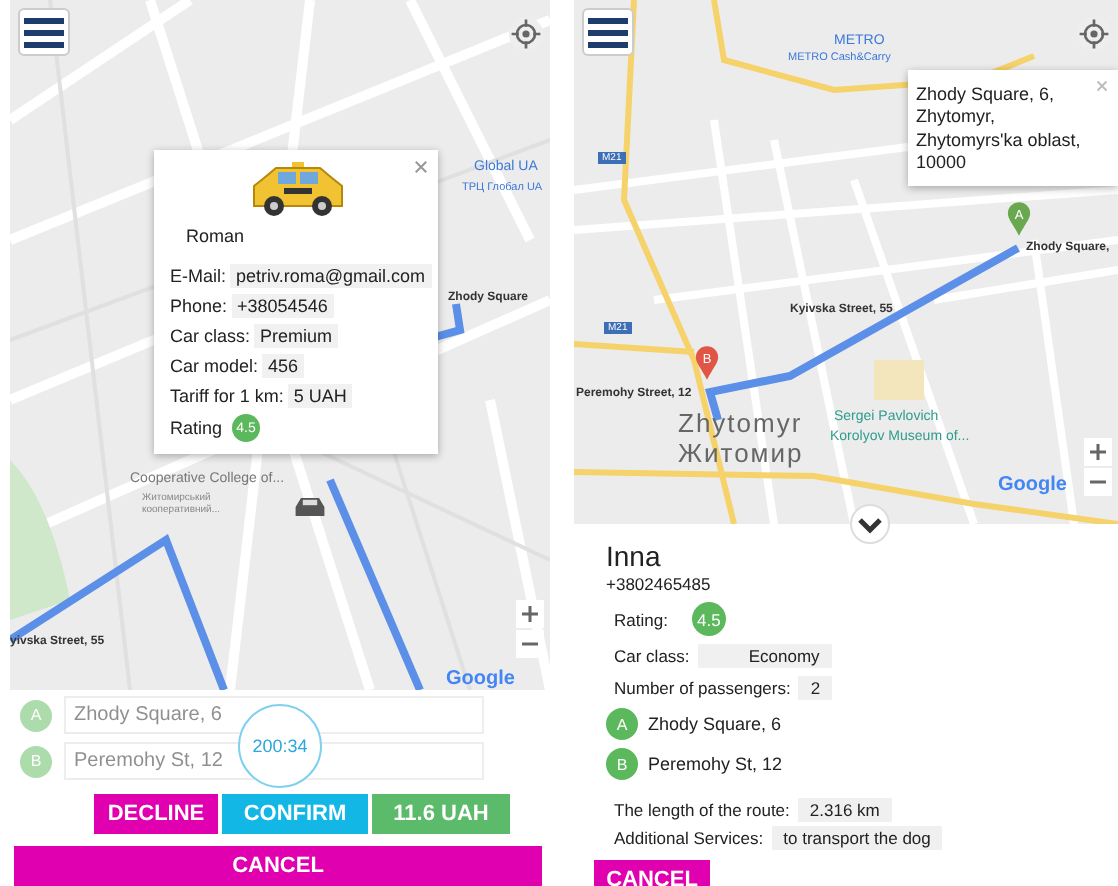  Describe the element at coordinates (214, 366) in the screenshot. I see `field-label: Car model:` at that location.